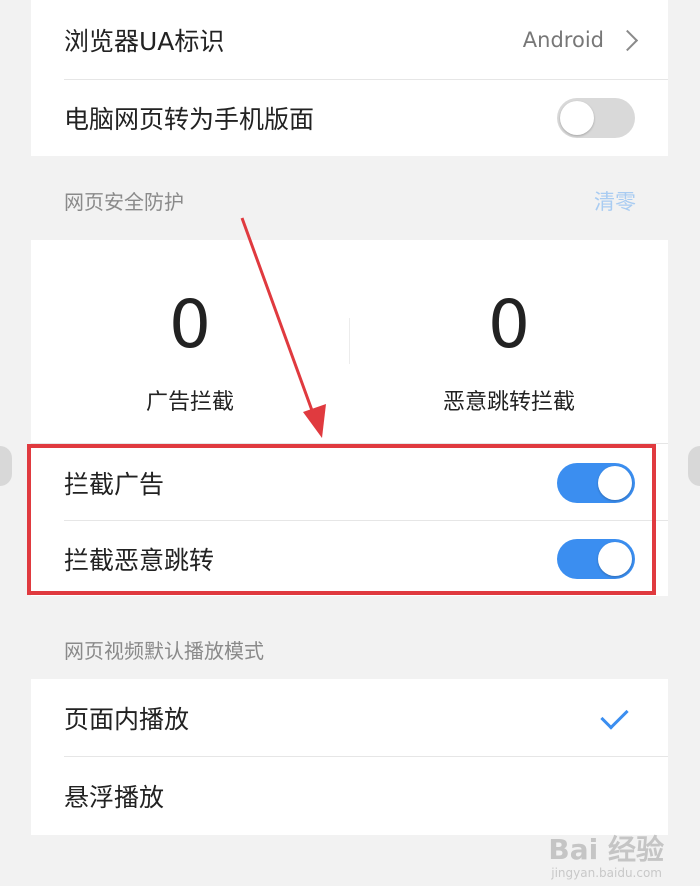 The width and height of the screenshot is (700, 886). I want to click on baidu-watermark-url: jingyan.baidu.com, so click(606, 873).